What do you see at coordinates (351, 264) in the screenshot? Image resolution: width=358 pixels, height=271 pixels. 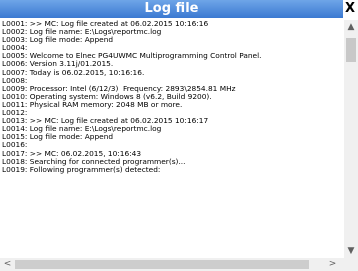 I see `scrollbar-corner` at bounding box center [351, 264].